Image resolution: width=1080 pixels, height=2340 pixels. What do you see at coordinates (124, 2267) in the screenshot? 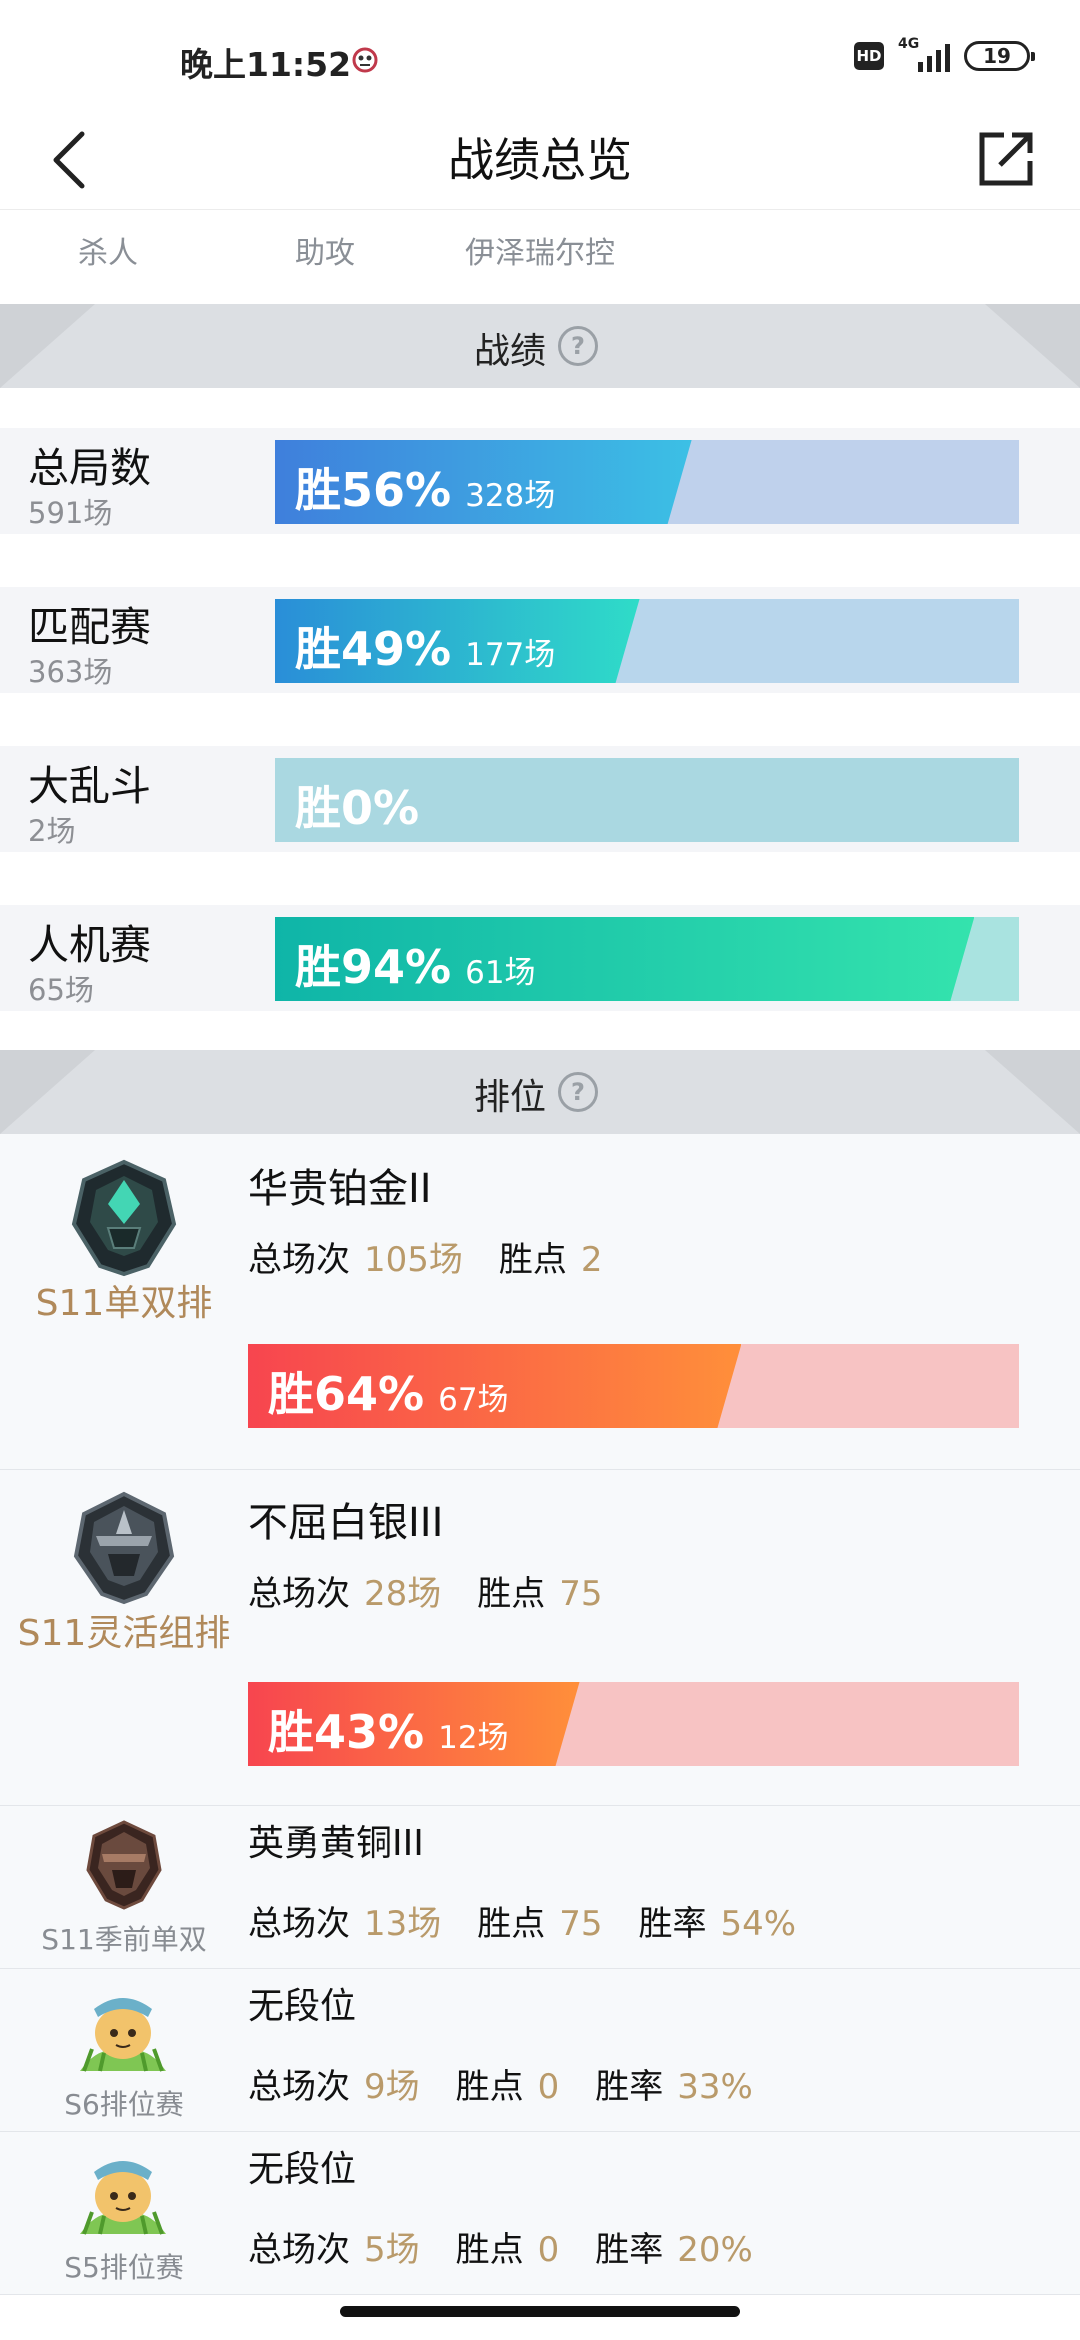
I see `season-label: S5排位赛` at bounding box center [124, 2267].